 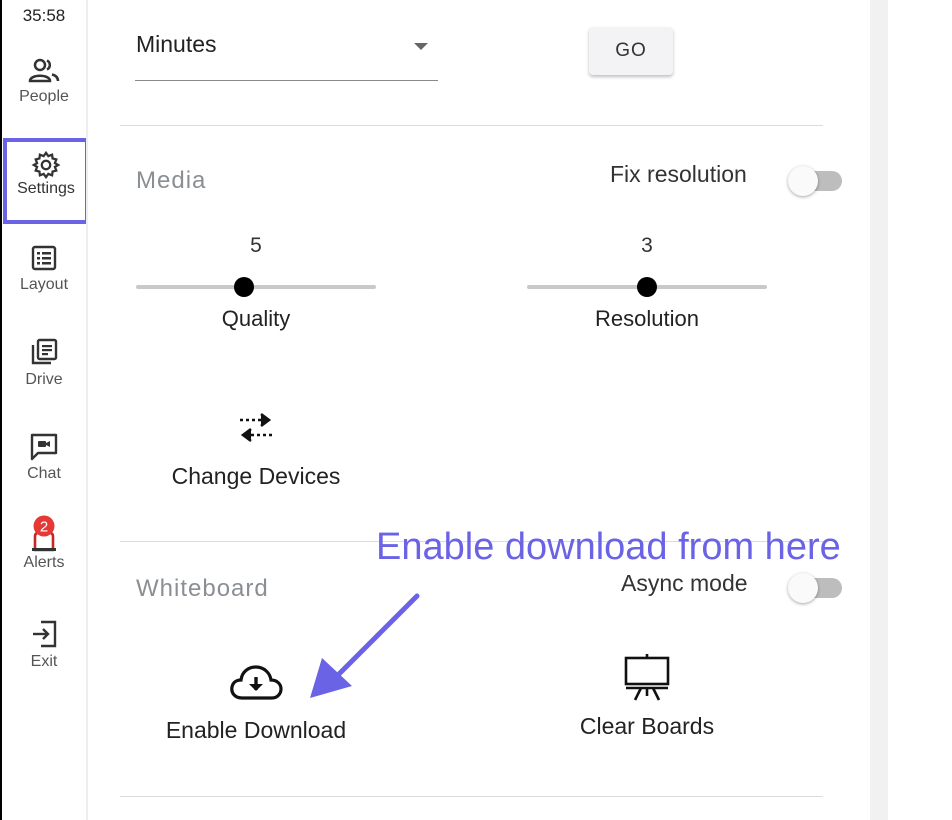 I want to click on annotation-text: Enable download from here, so click(x=608, y=547).